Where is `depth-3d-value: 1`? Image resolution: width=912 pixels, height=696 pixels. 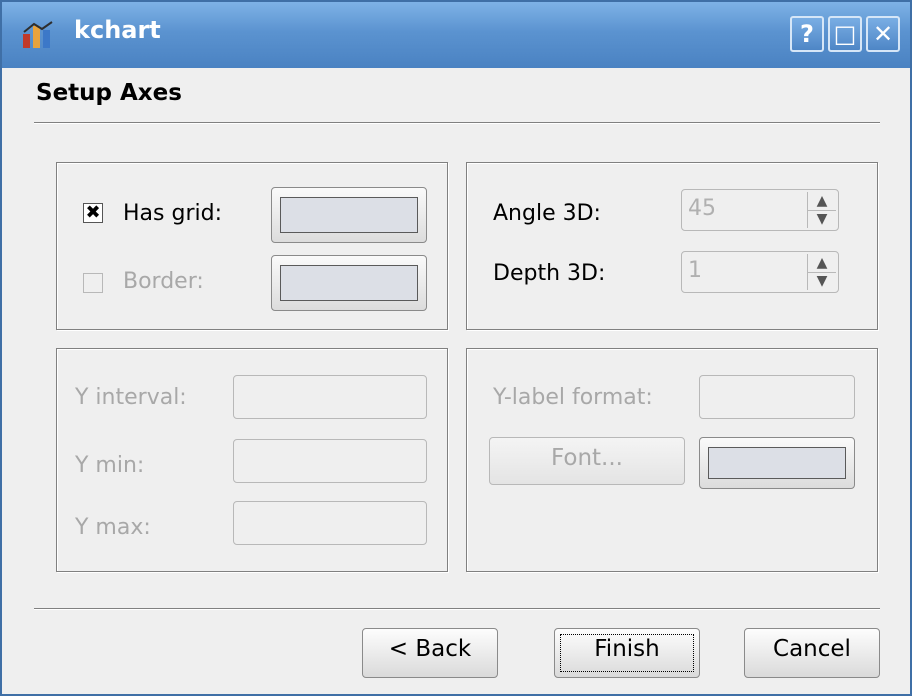
depth-3d-value: 1 is located at coordinates (695, 270).